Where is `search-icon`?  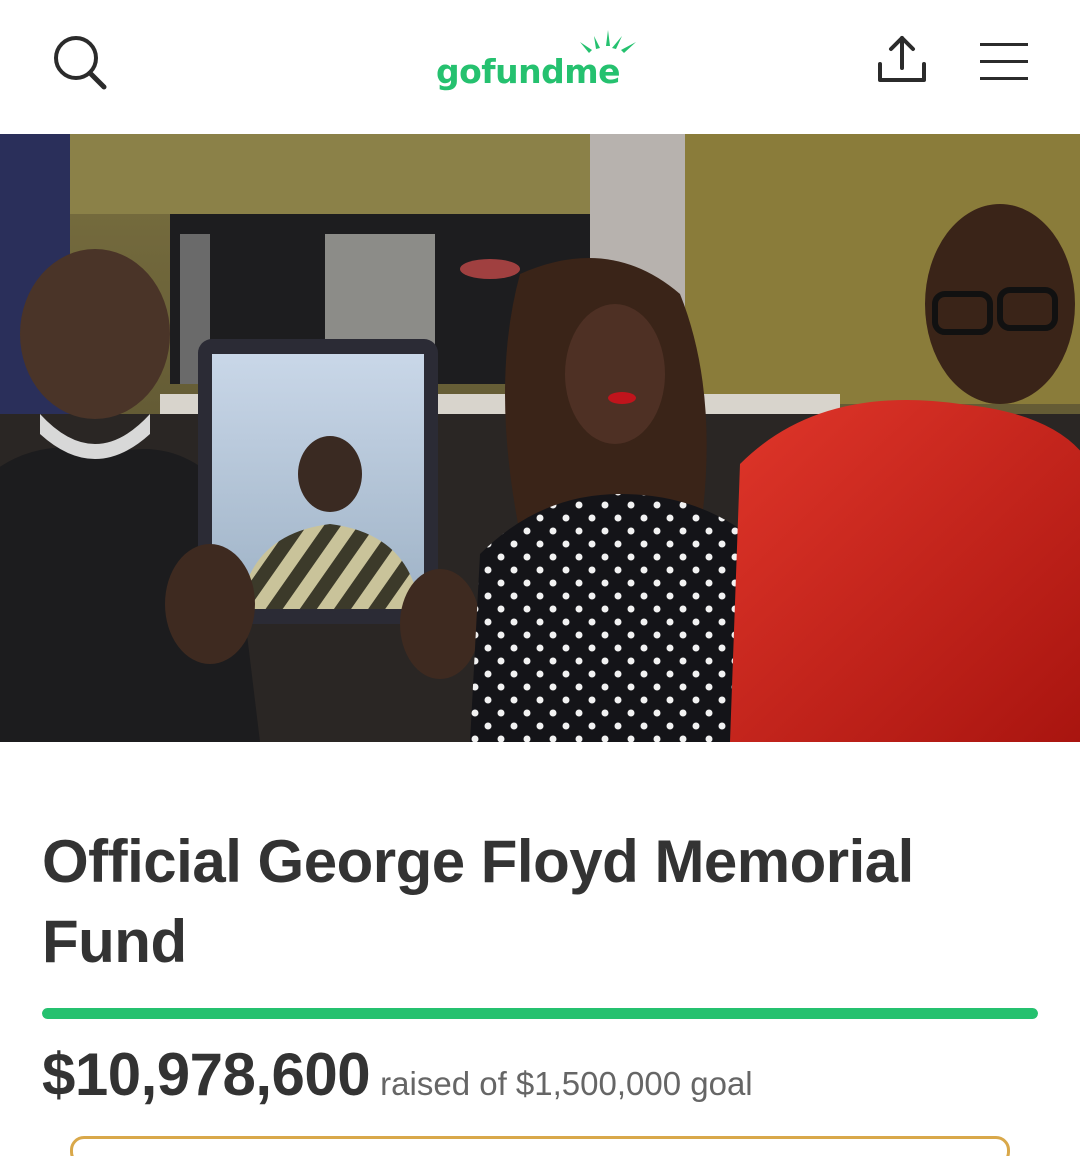
search-icon is located at coordinates (80, 63).